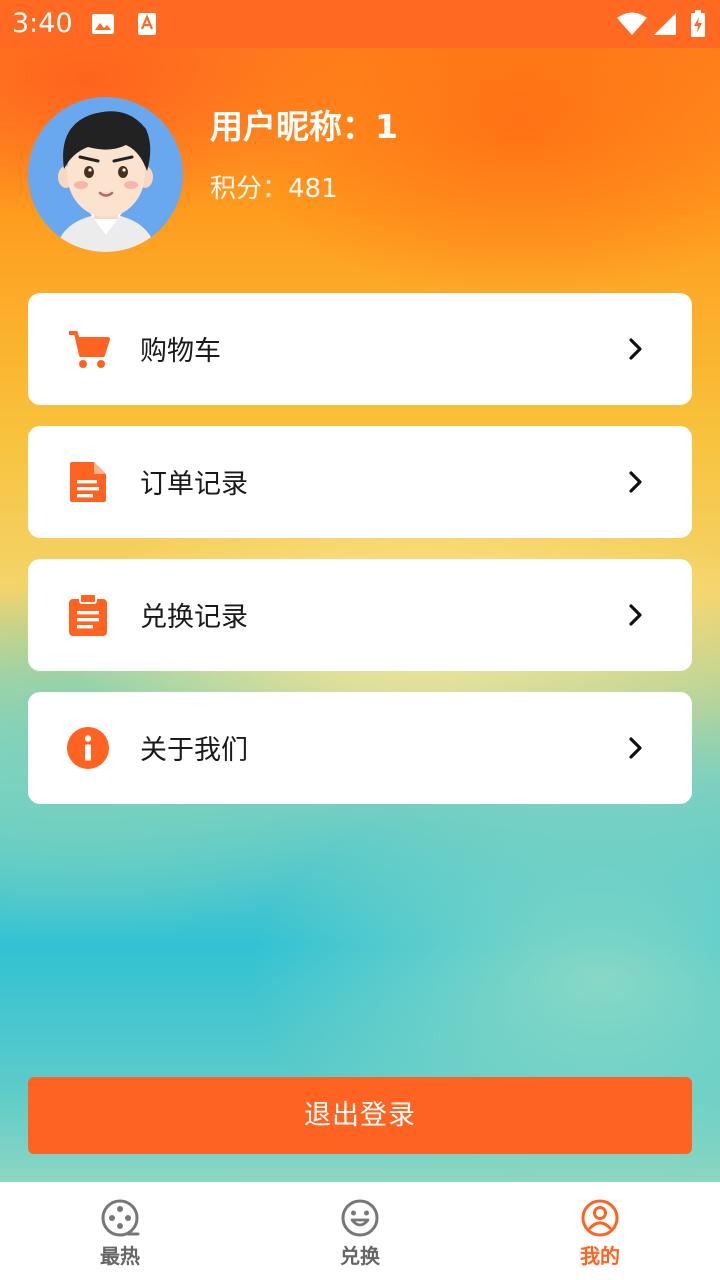 This screenshot has width=720, height=1280. I want to click on info-icon, so click(88, 748).